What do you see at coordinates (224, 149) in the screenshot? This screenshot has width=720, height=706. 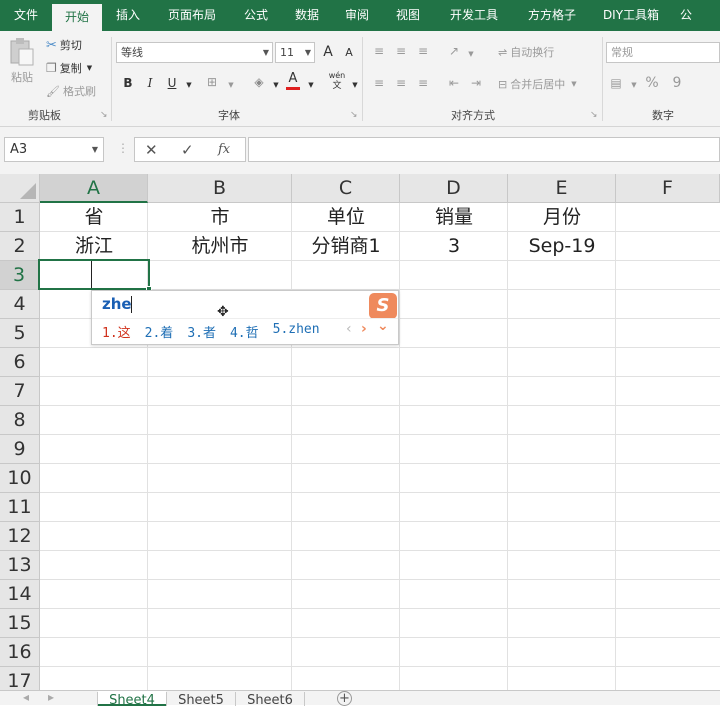 I see `insert-function-icon: fx` at bounding box center [224, 149].